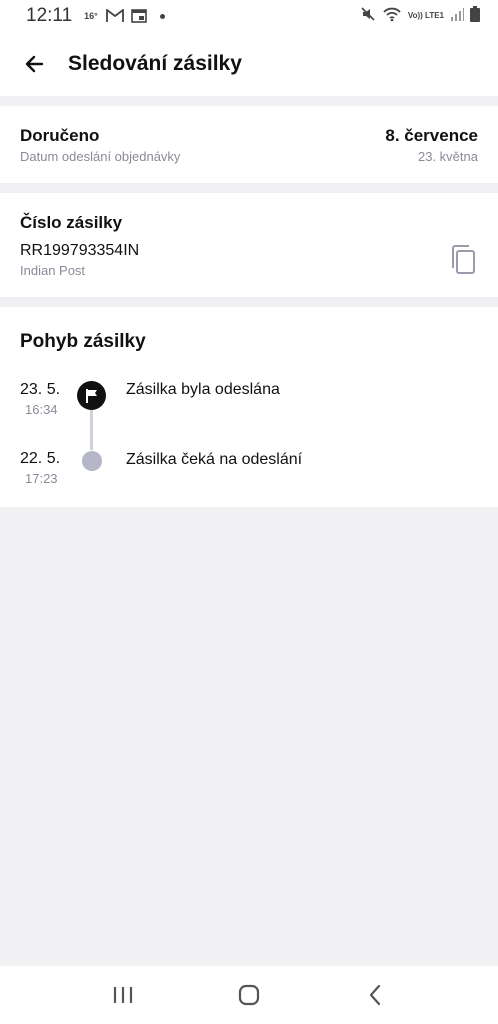 The width and height of the screenshot is (498, 1024). I want to click on home-icon, so click(249, 995).